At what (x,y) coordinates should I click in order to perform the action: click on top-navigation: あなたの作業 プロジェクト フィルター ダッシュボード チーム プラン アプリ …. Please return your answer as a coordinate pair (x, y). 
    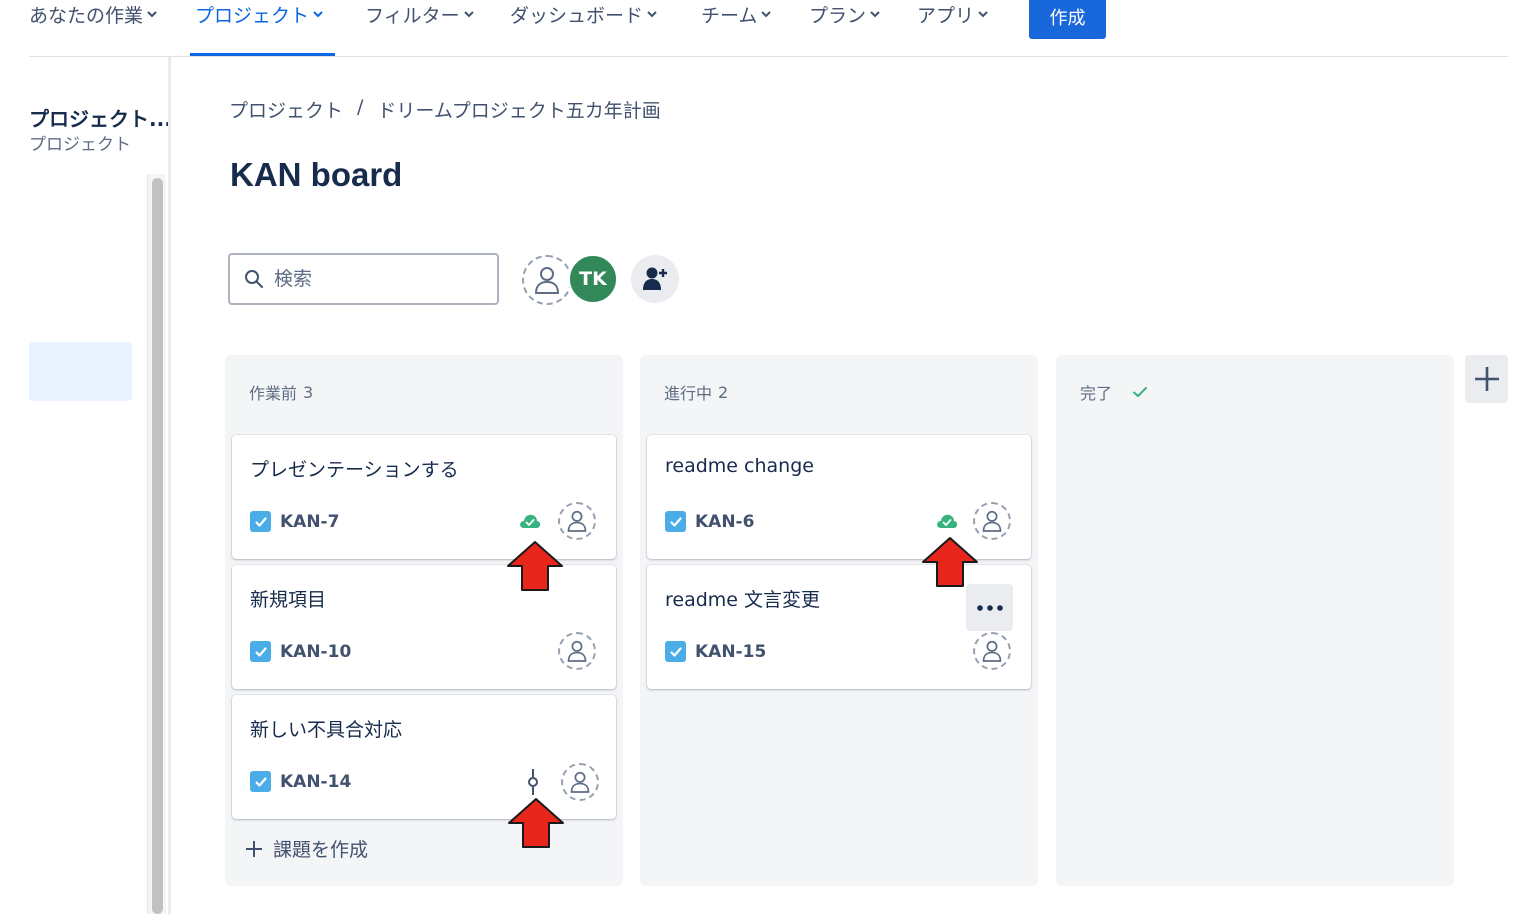
    Looking at the image, I should click on (768, 28).